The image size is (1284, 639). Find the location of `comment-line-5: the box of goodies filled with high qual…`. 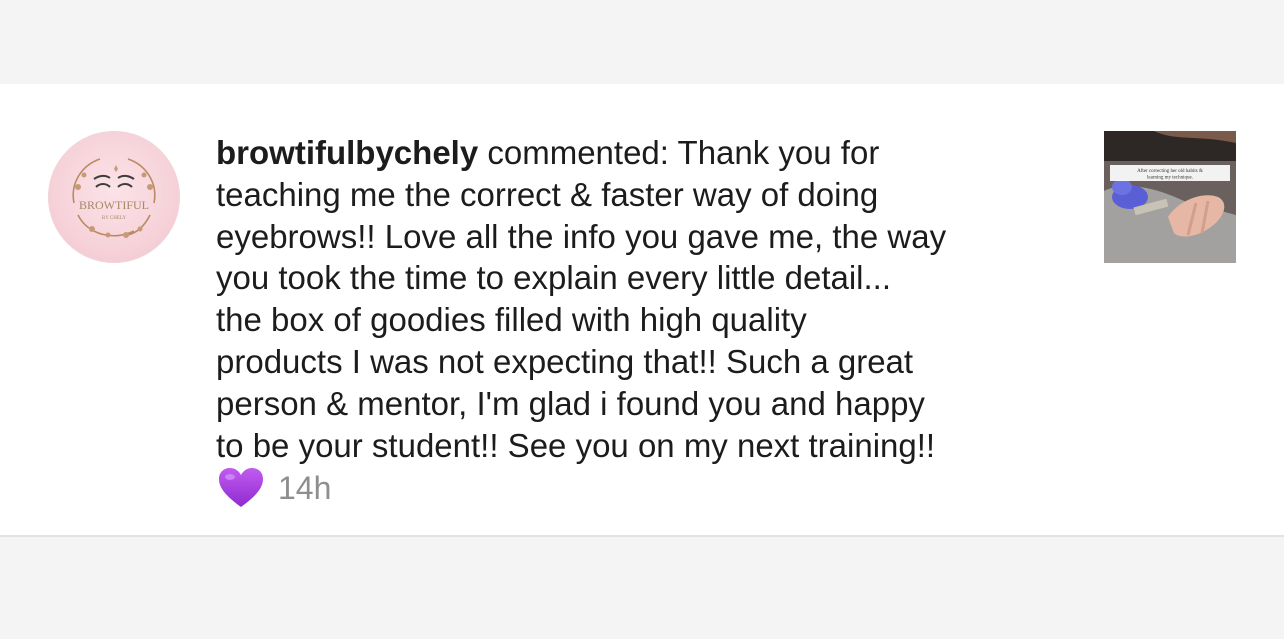

comment-line-5: the box of goodies filled with high qual… is located at coordinates (511, 320).